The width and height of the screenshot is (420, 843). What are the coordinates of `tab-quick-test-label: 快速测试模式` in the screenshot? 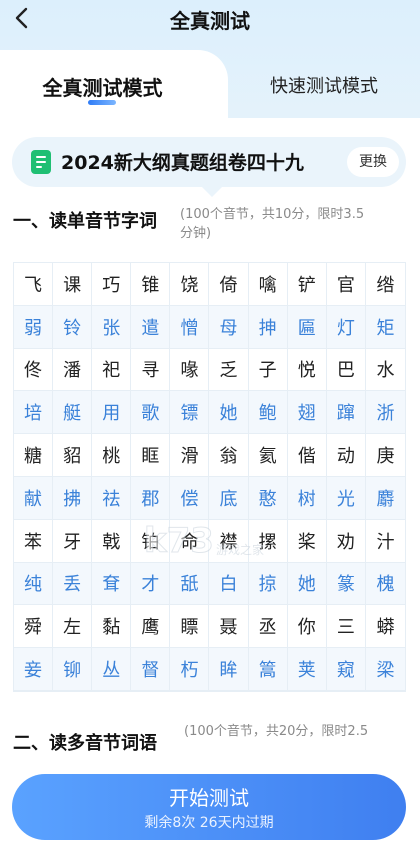 It's located at (324, 86).